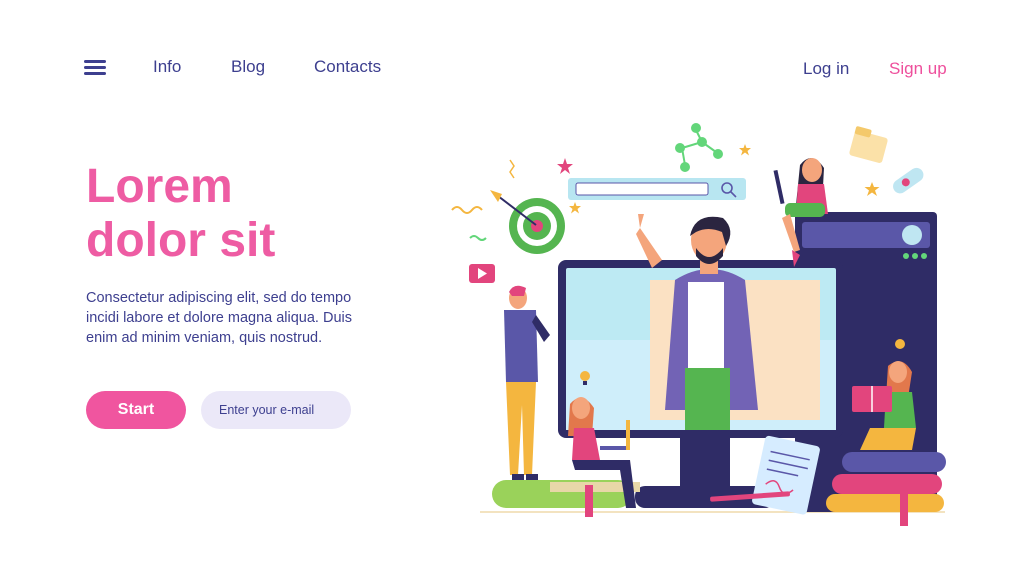 The height and width of the screenshot is (572, 1030). Describe the element at coordinates (527, 382) in the screenshot. I see `man-standing-figure` at that location.